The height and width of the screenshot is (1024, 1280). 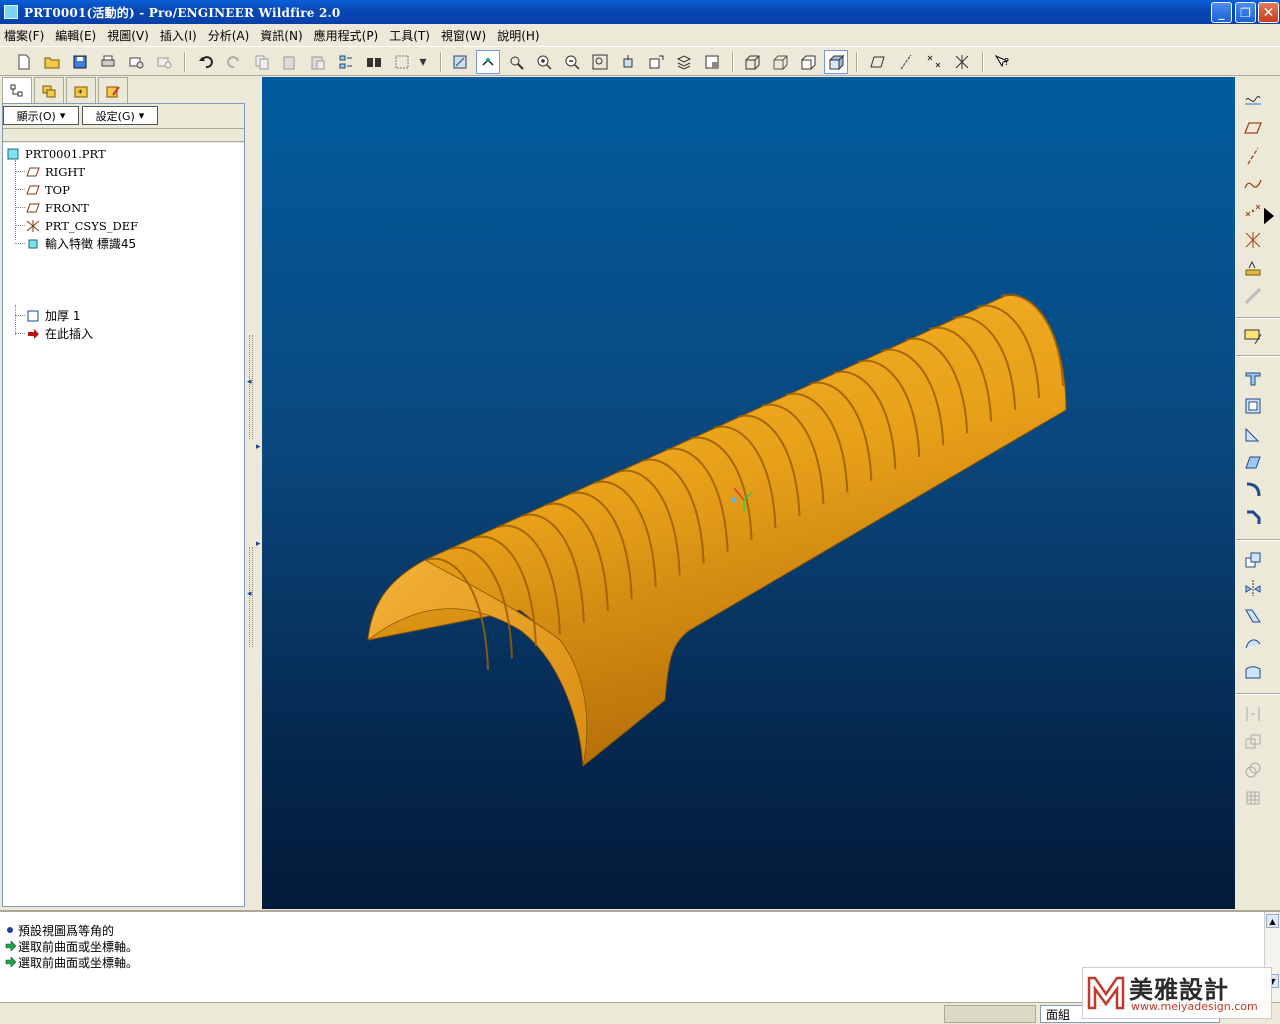 I want to click on menu-view: 視圖(V), so click(x=128, y=35).